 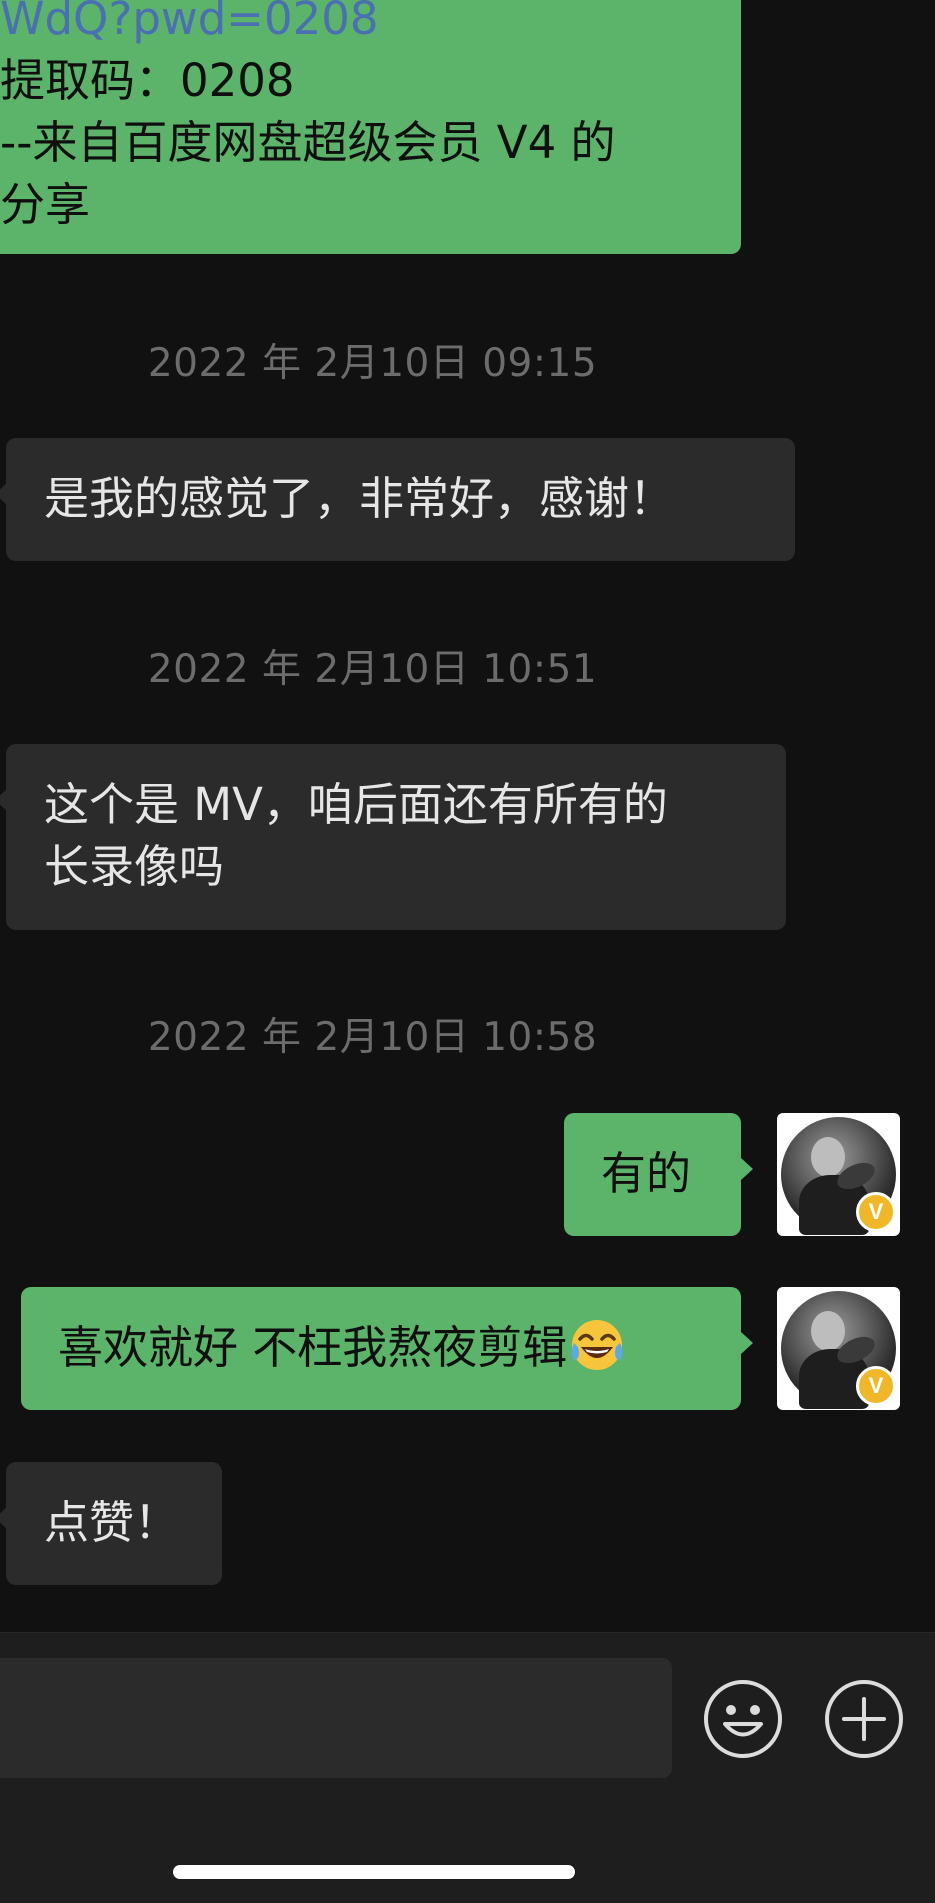 I want to click on message-text: 是我的感觉了，非常好，感谢！, so click(x=359, y=498).